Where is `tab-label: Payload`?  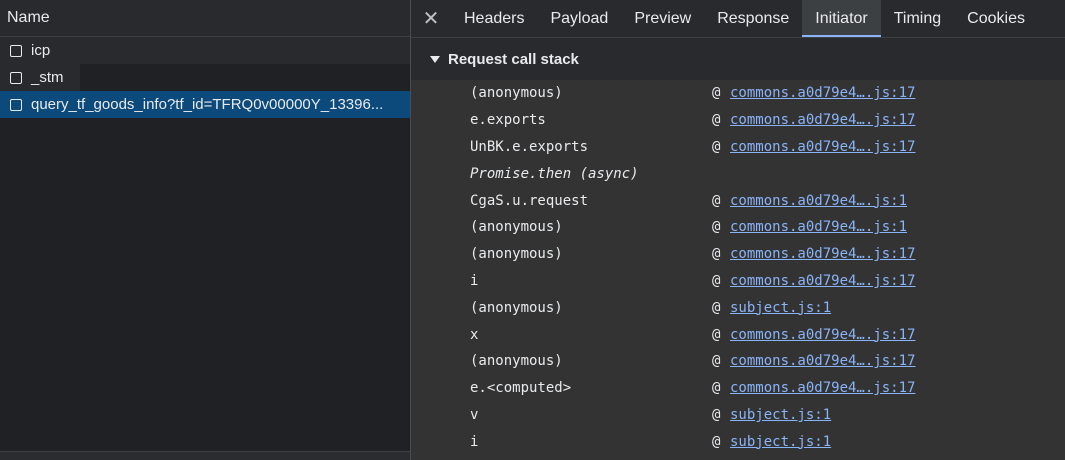 tab-label: Payload is located at coordinates (579, 18).